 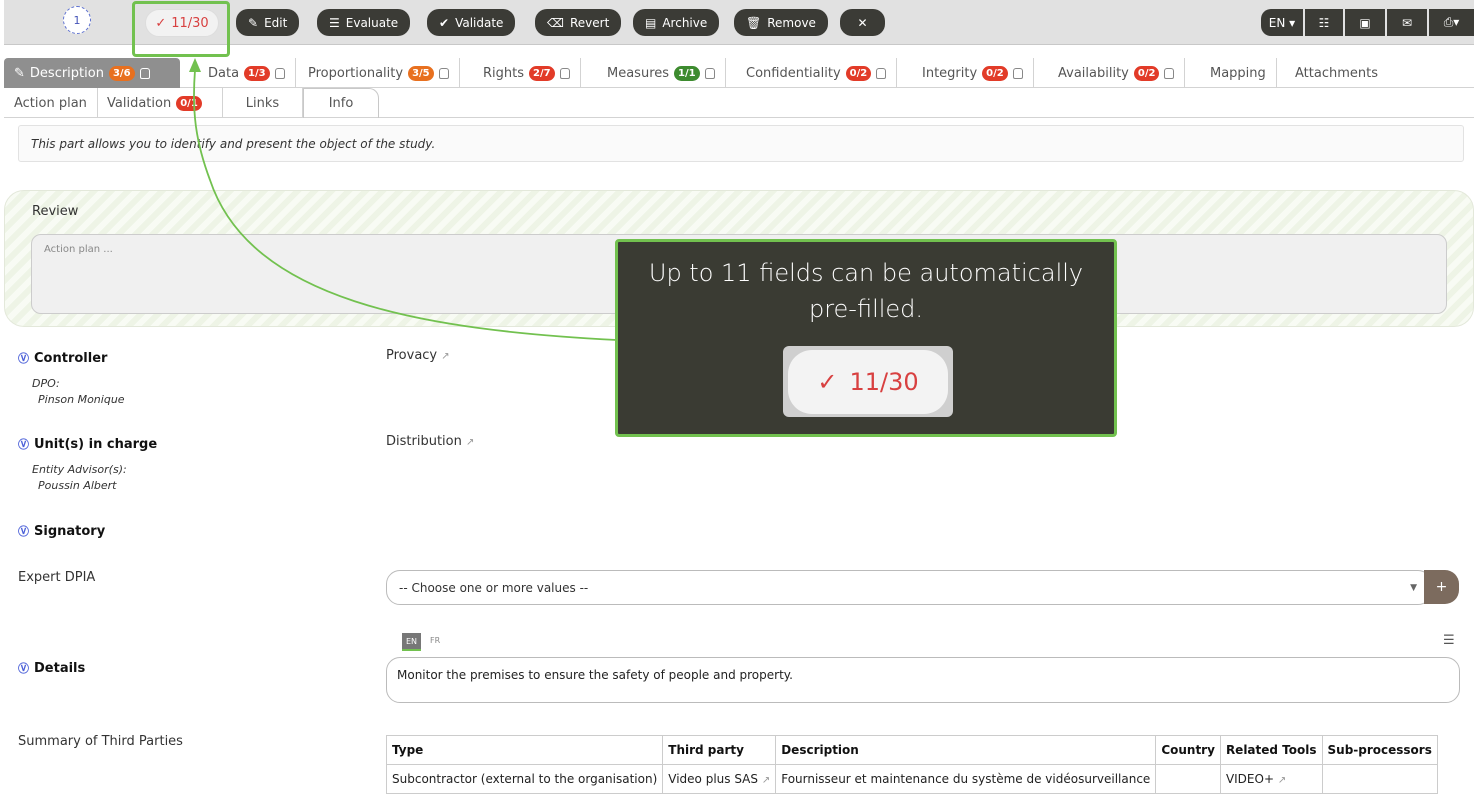 I want to click on step-indicator: 1, so click(x=77, y=20).